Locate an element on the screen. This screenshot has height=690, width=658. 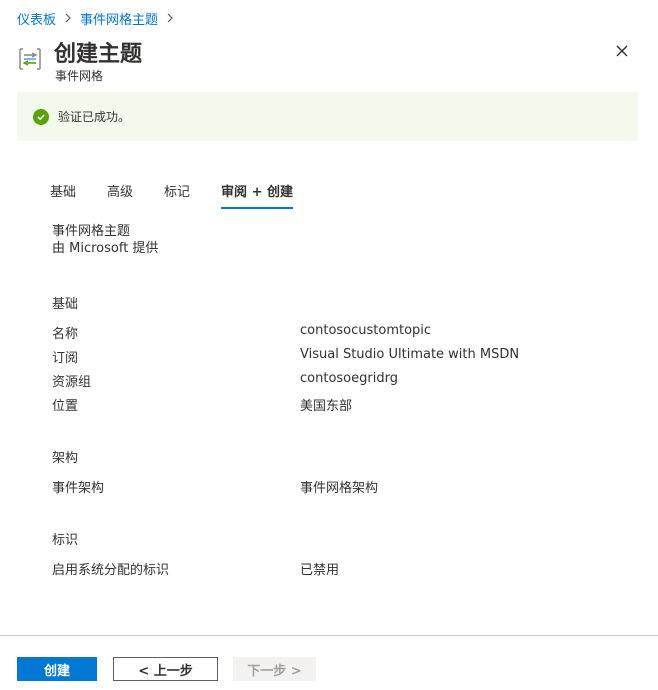
section-title-schema: 架构 is located at coordinates (65, 458).